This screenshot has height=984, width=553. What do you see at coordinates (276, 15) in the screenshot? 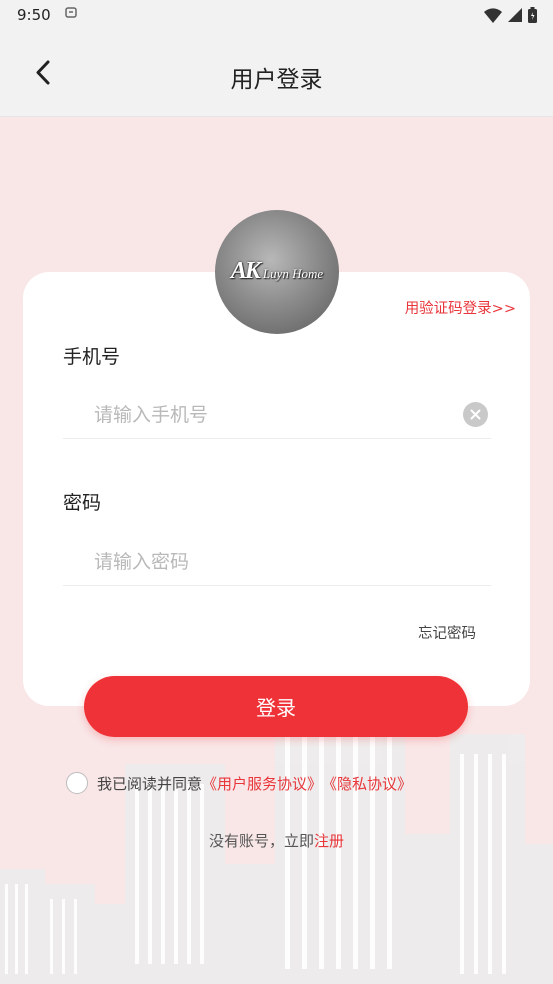
I see `status-bar: 9:50` at bounding box center [276, 15].